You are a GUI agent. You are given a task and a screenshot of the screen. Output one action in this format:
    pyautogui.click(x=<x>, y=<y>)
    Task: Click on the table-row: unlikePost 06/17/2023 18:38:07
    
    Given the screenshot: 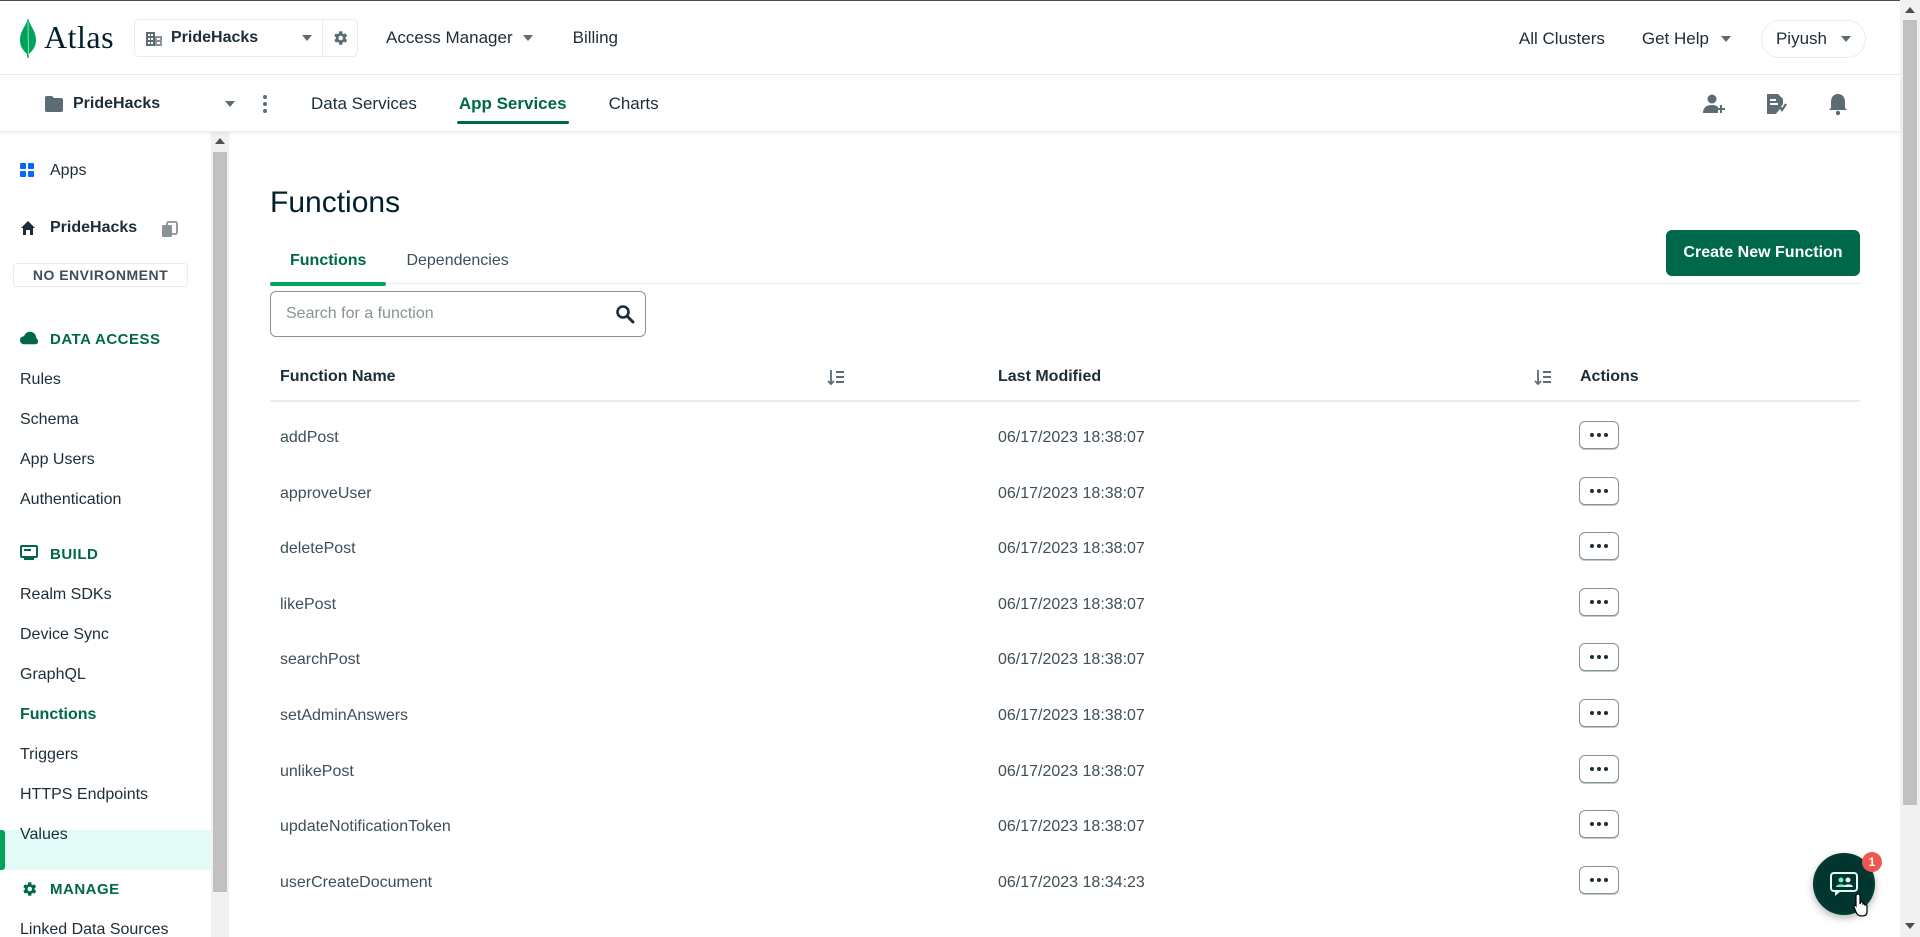 What is the action you would take?
    pyautogui.click(x=1065, y=773)
    